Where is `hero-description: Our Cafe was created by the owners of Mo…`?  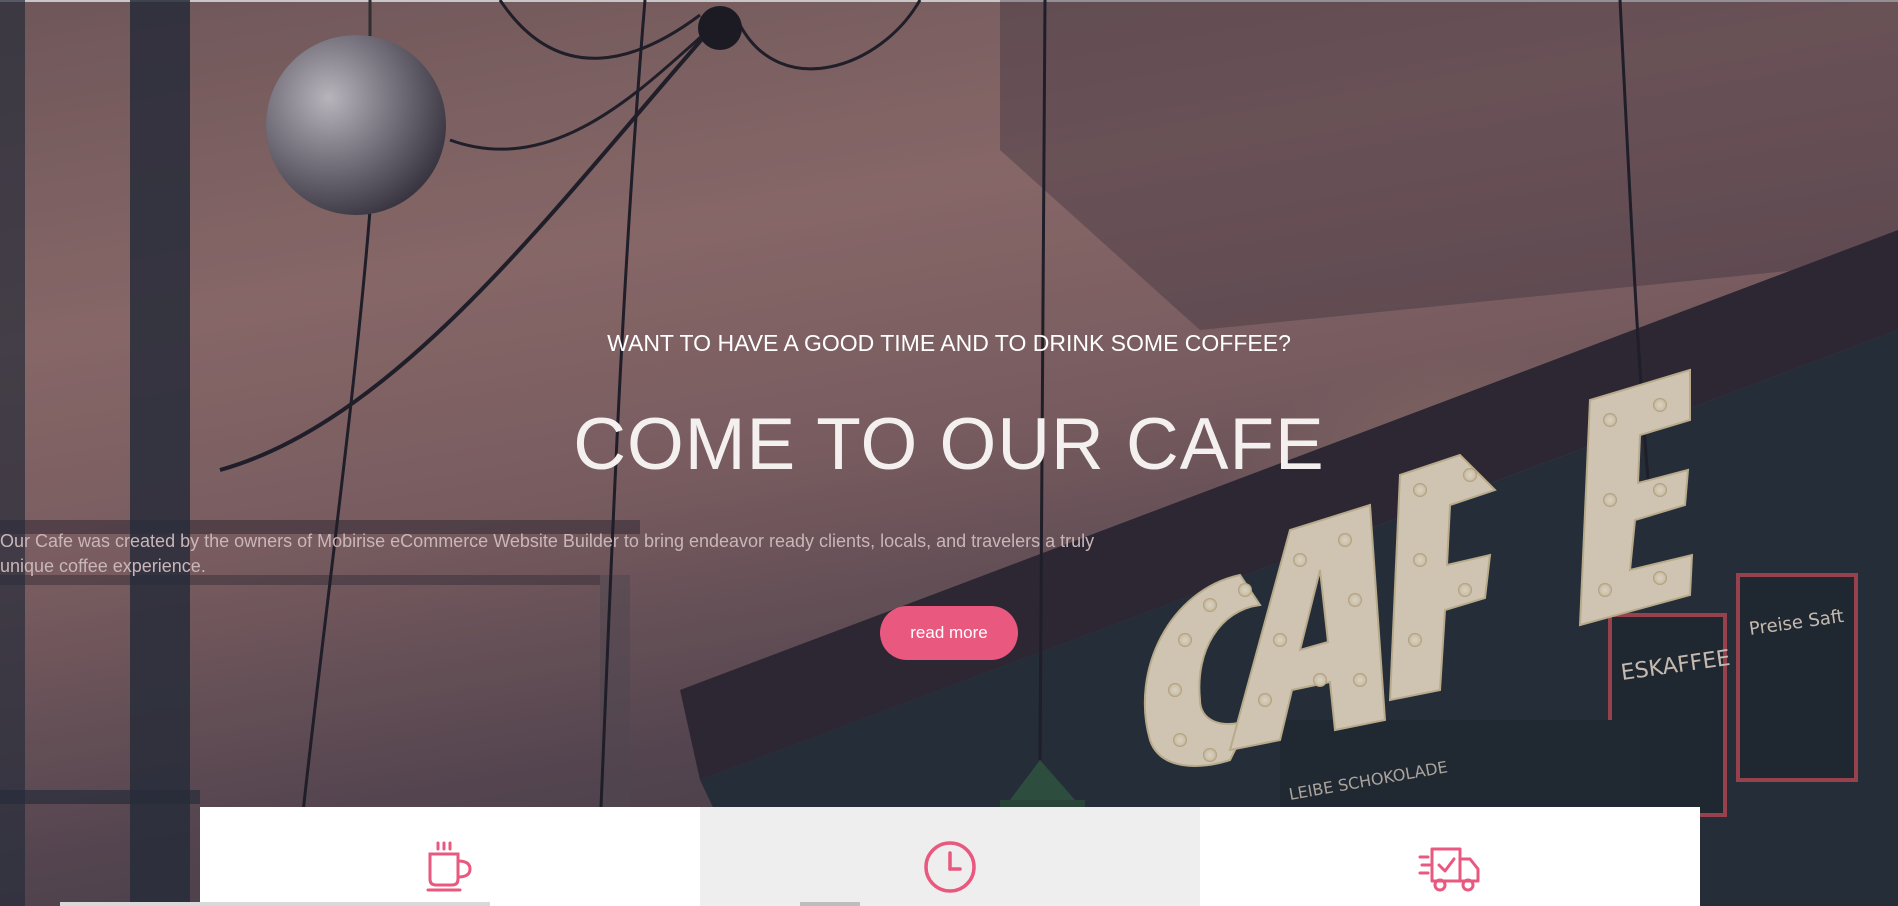 hero-description: Our Cafe was created by the owners of Mo… is located at coordinates (547, 553).